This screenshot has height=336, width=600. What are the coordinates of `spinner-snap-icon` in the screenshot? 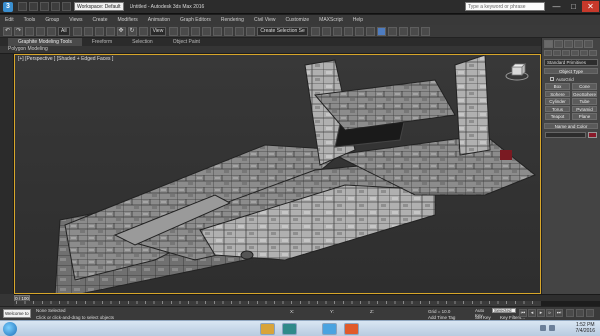 It's located at (240, 31).